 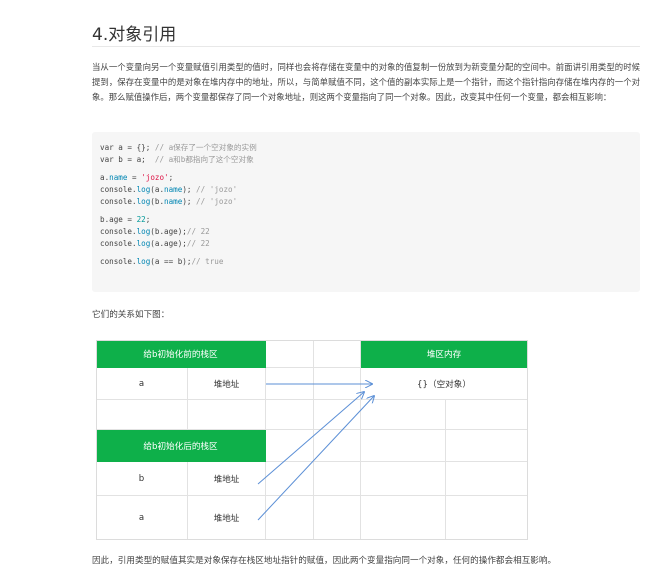 What do you see at coordinates (178, 147) in the screenshot?
I see `code-line: var a = {}; // a保存了一个空对象的实例` at bounding box center [178, 147].